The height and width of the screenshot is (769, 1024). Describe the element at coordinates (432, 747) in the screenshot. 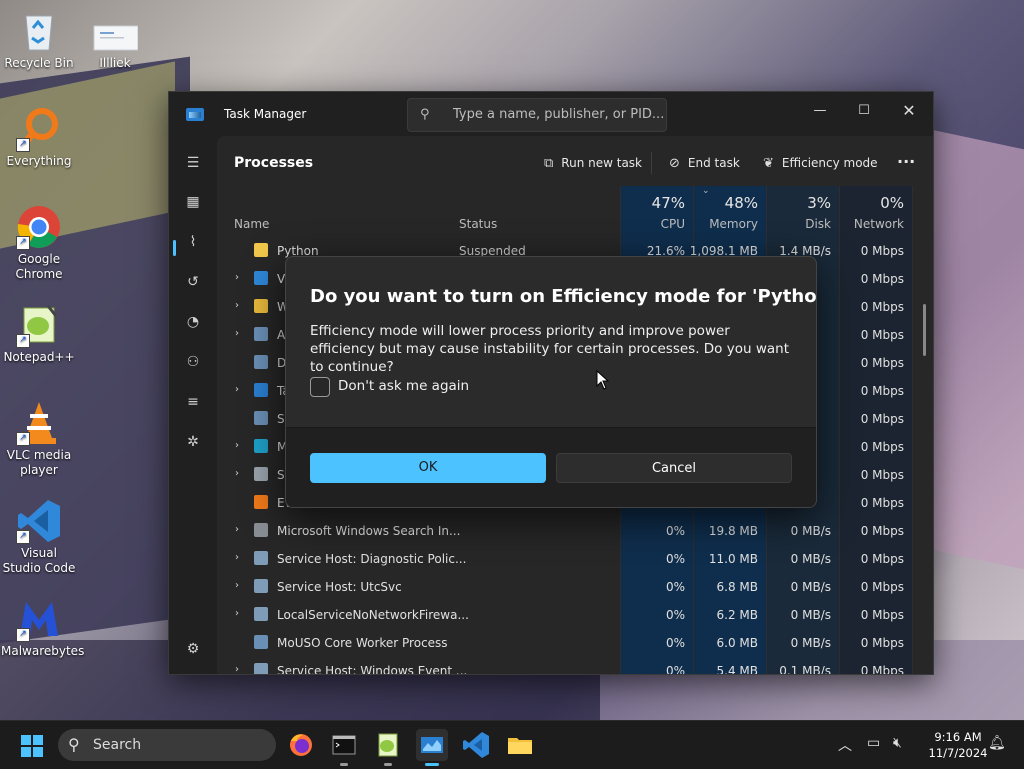

I see `taskbar-task-manager` at that location.